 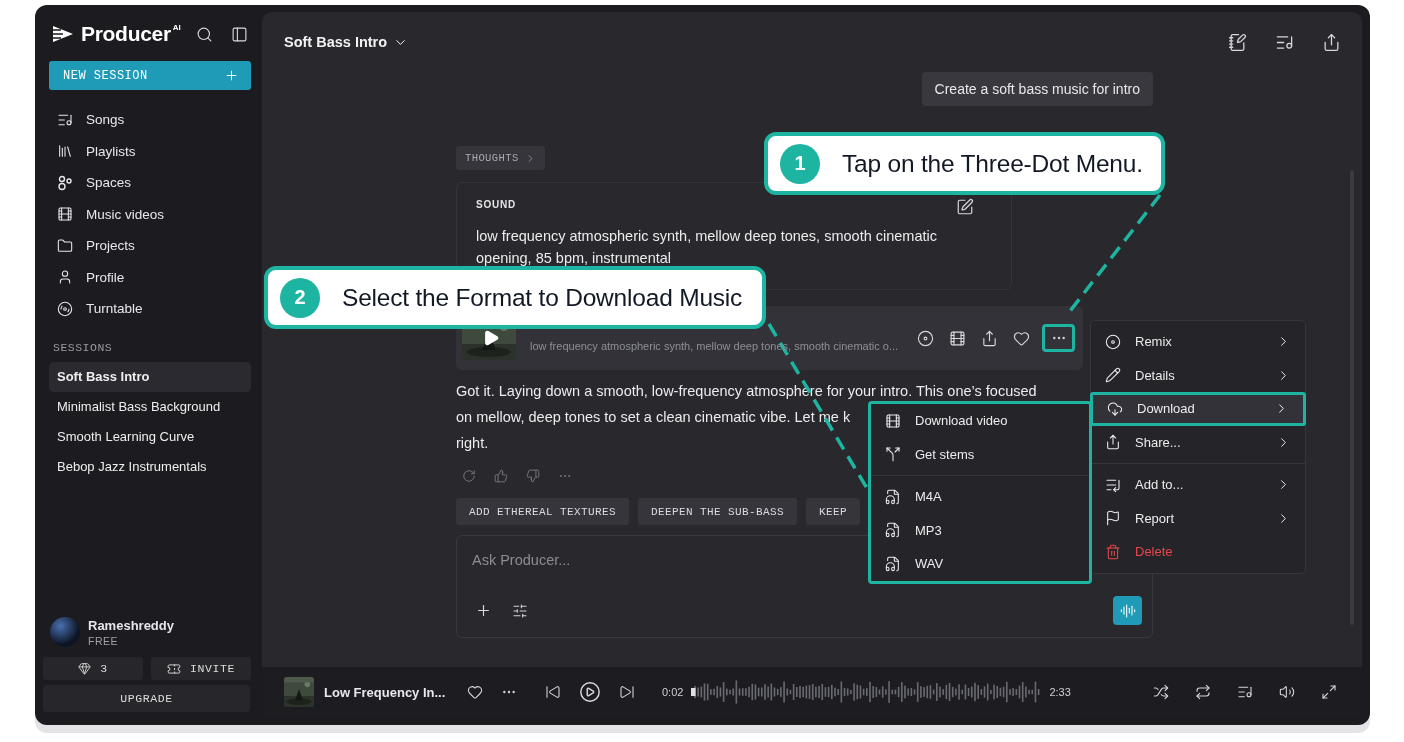 I want to click on logo-label: AI, so click(x=176, y=27).